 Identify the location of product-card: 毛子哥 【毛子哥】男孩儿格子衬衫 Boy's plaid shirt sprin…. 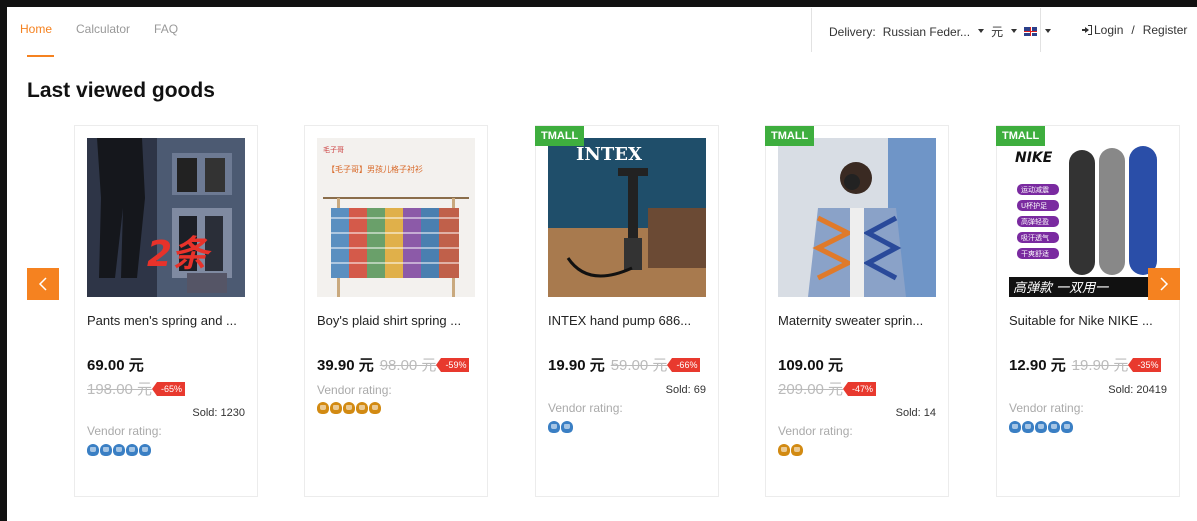
(396, 311).